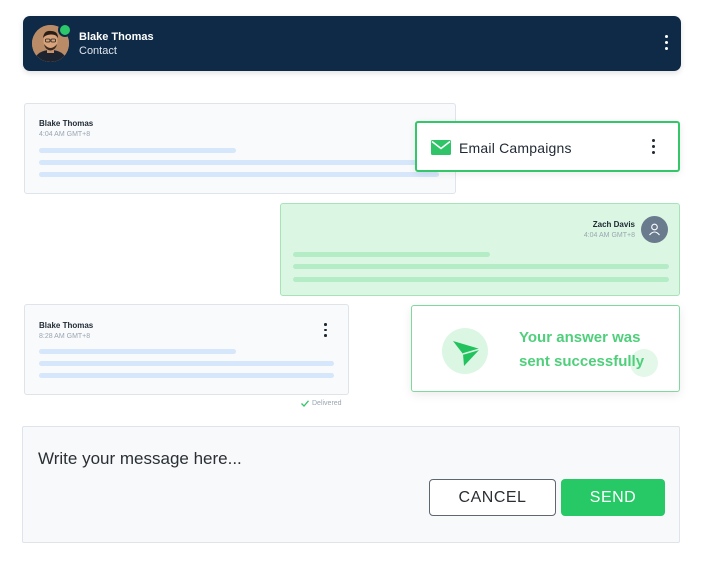 Image resolution: width=704 pixels, height=567 pixels. Describe the element at coordinates (580, 337) in the screenshot. I see `success-line-1: Your answer was` at that location.